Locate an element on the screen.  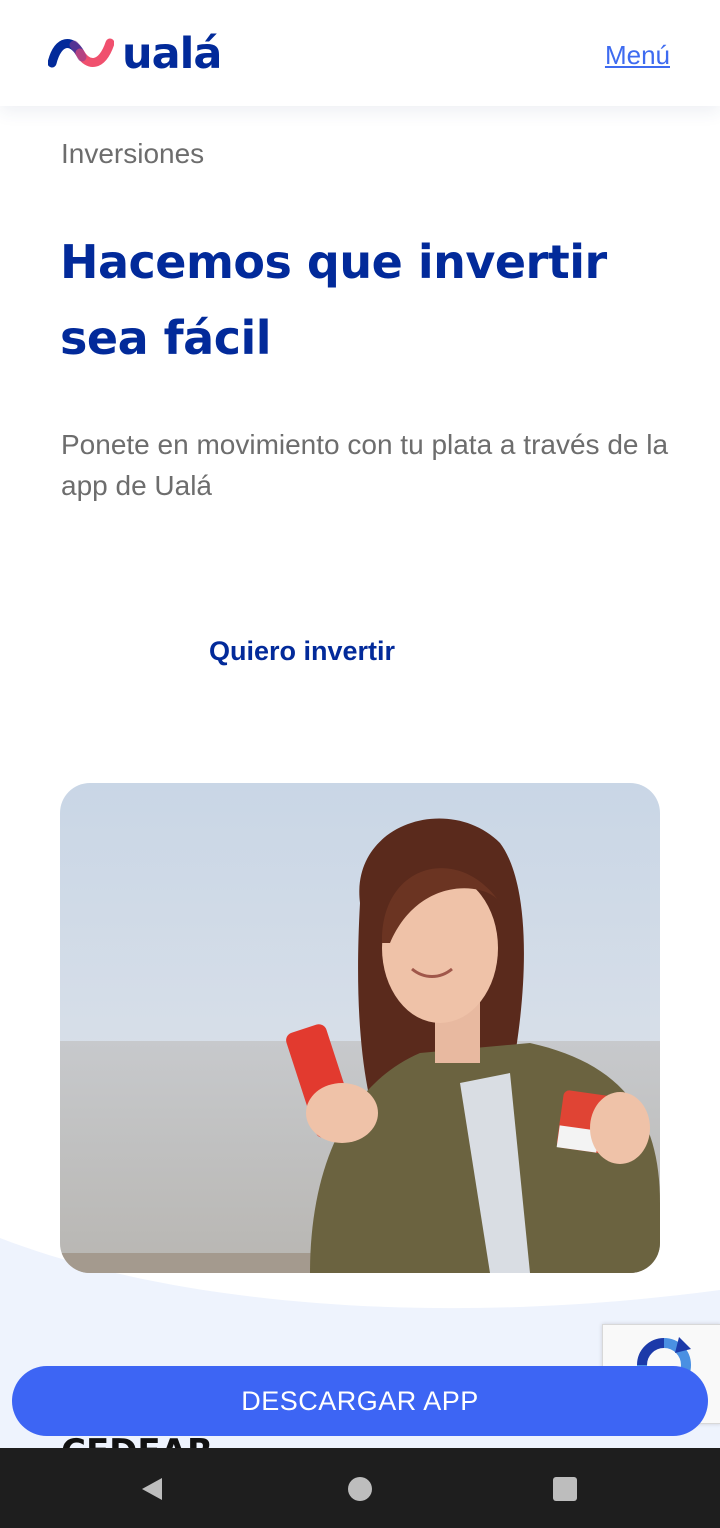
hero-title: Hacemos que invertir sea fácil is located at coordinates (333, 300).